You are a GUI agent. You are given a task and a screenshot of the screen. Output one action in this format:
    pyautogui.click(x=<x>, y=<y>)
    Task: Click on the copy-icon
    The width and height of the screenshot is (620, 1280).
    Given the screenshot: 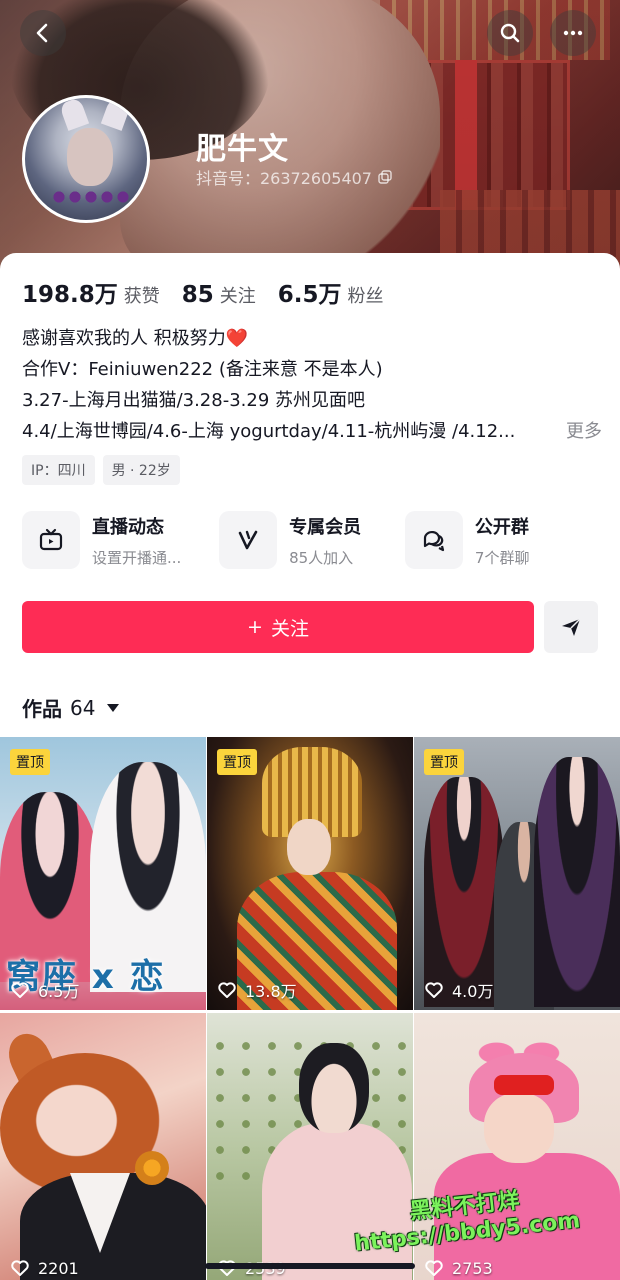 What is the action you would take?
    pyautogui.click(x=385, y=177)
    